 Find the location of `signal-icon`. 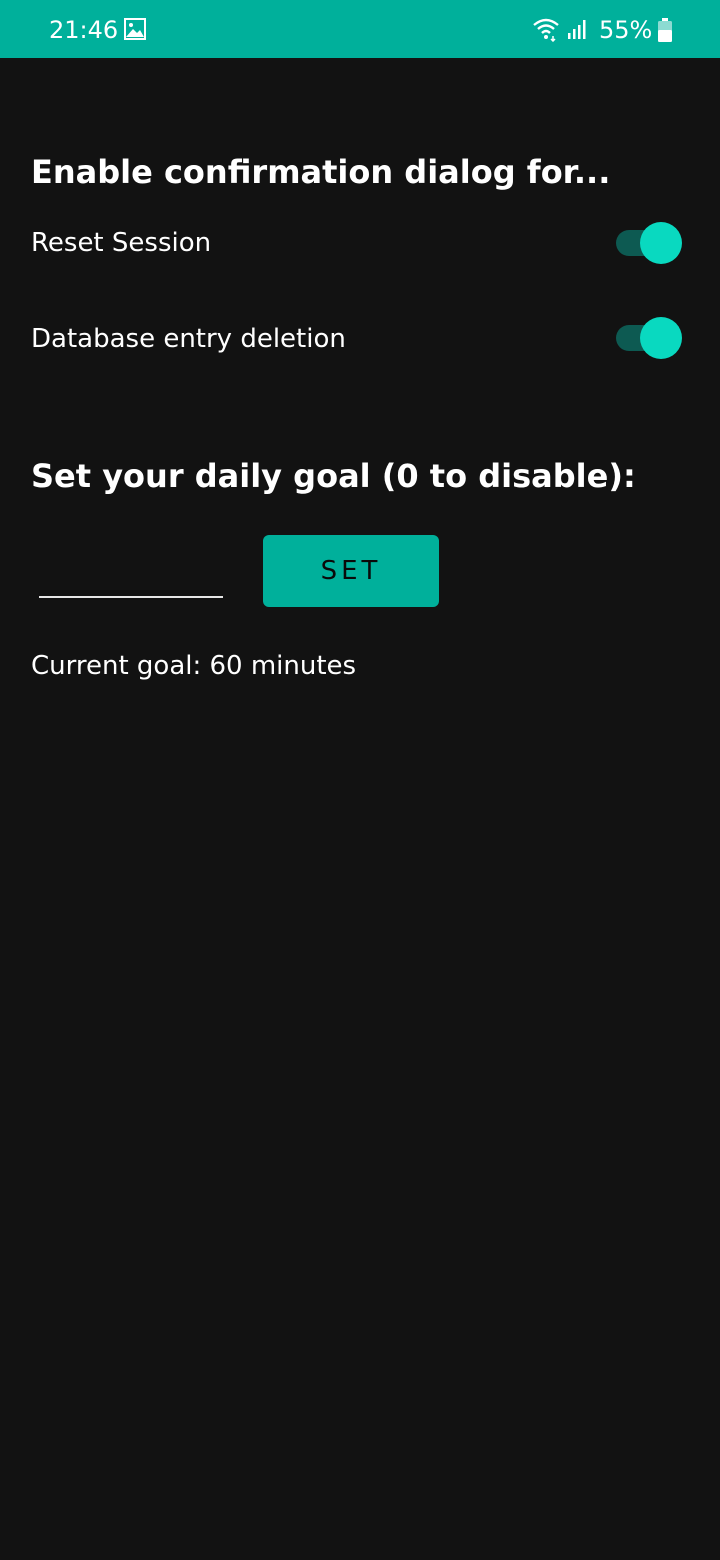

signal-icon is located at coordinates (577, 29).